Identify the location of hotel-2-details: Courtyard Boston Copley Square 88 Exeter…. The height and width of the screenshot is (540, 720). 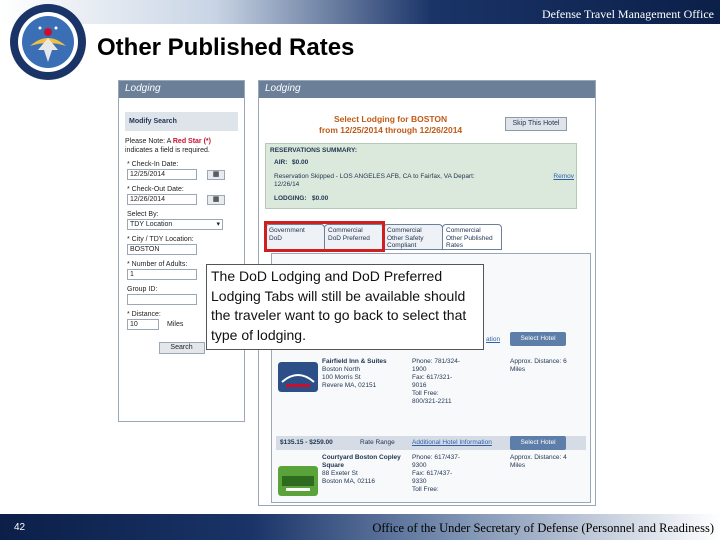
(361, 470).